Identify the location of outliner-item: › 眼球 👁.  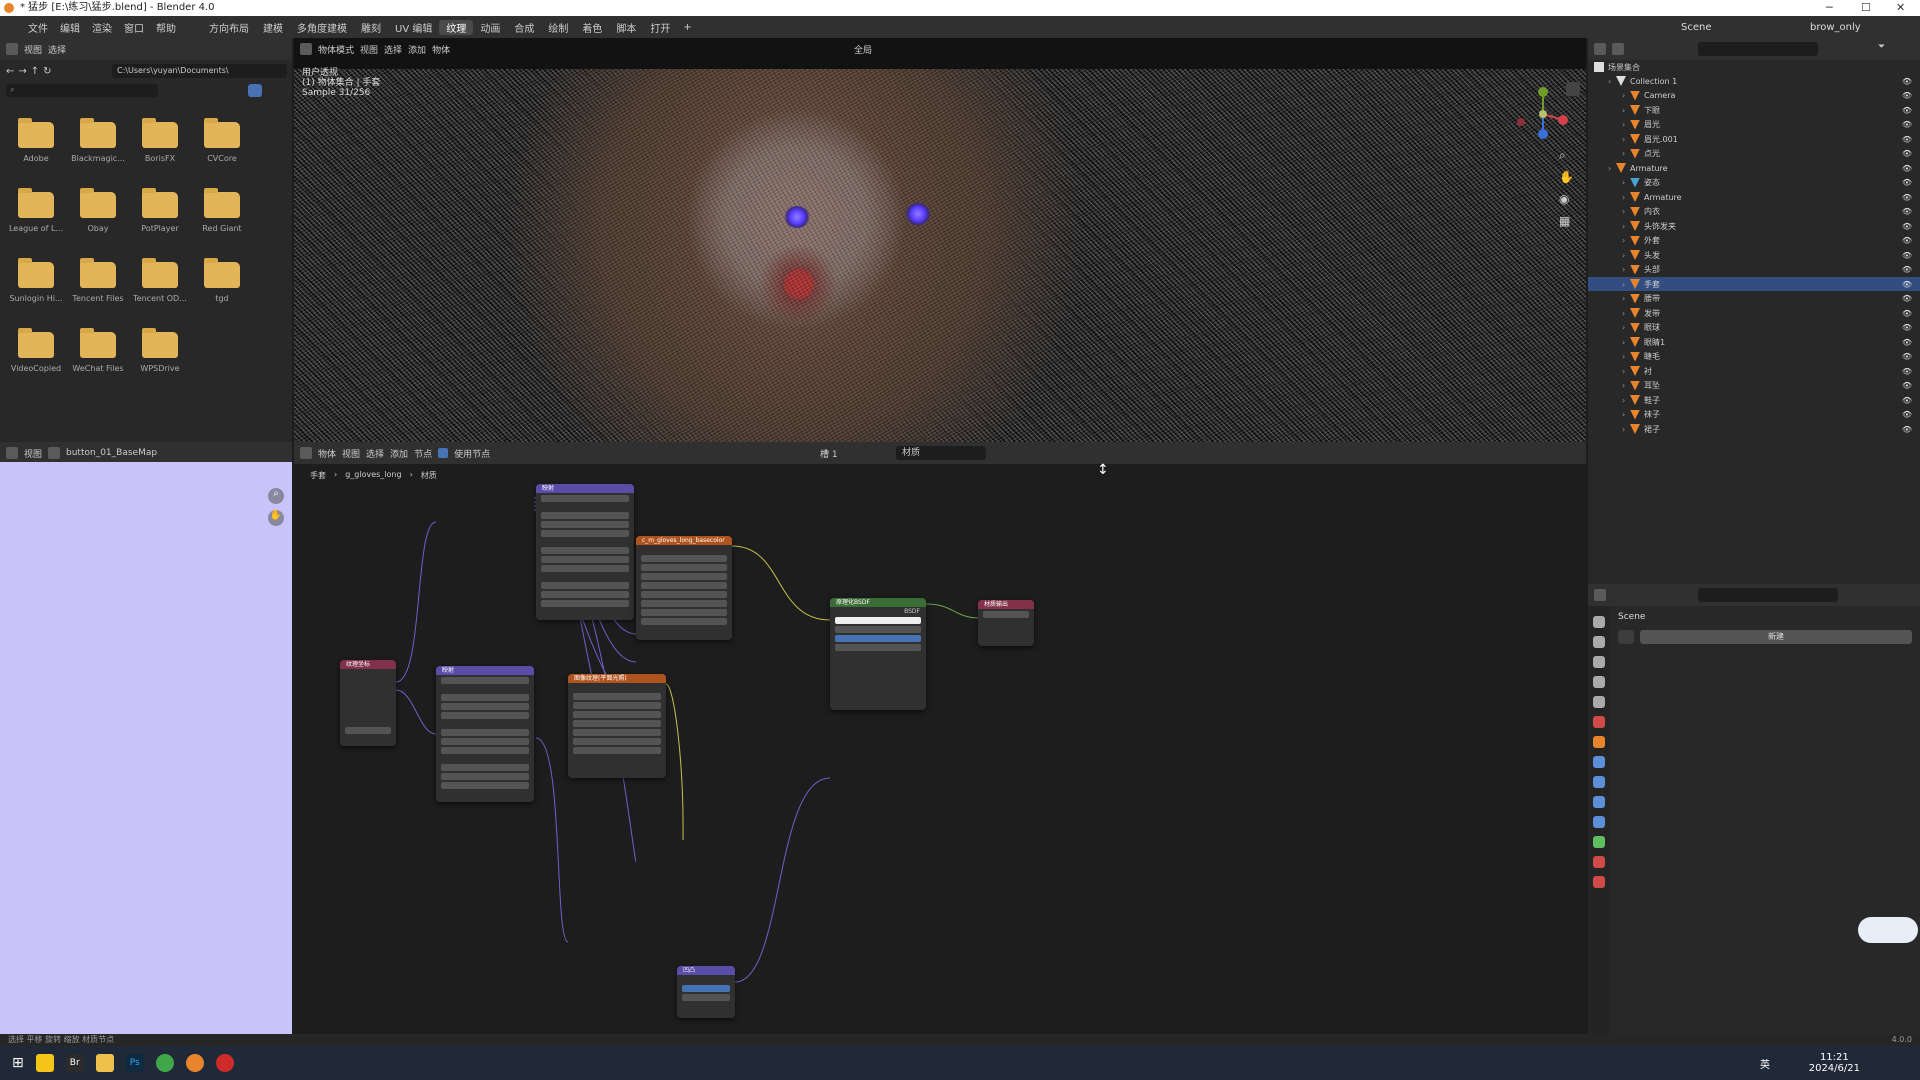
(1754, 328).